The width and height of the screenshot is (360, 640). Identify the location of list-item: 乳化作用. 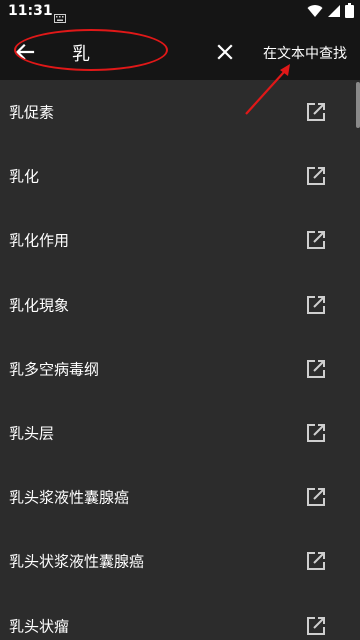
(180, 240).